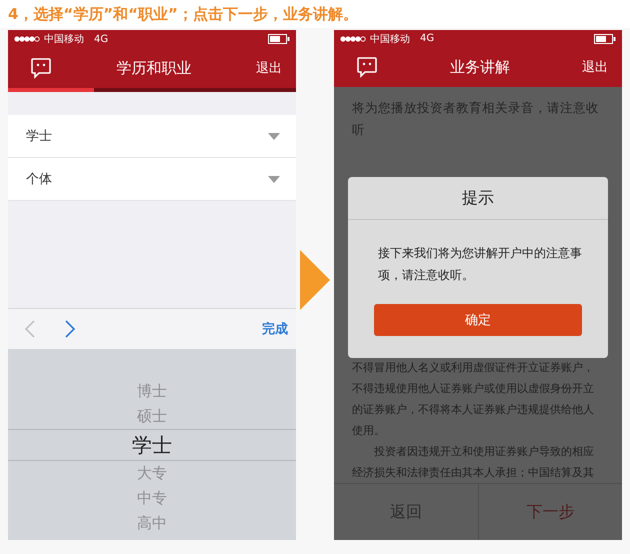 The height and width of the screenshot is (554, 630). I want to click on dialog-message: 接下来我们将为您讲解开户中的注意事项，请注意收听。, so click(480, 264).